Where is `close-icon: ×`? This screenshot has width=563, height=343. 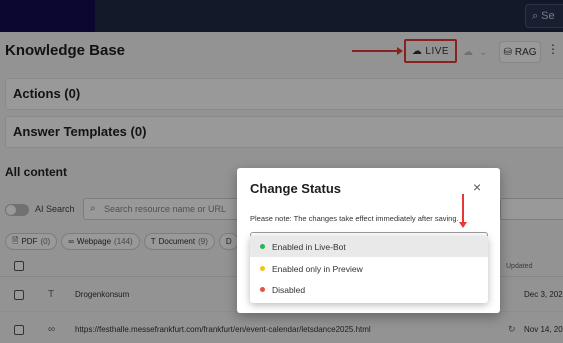
close-icon: × is located at coordinates (477, 187).